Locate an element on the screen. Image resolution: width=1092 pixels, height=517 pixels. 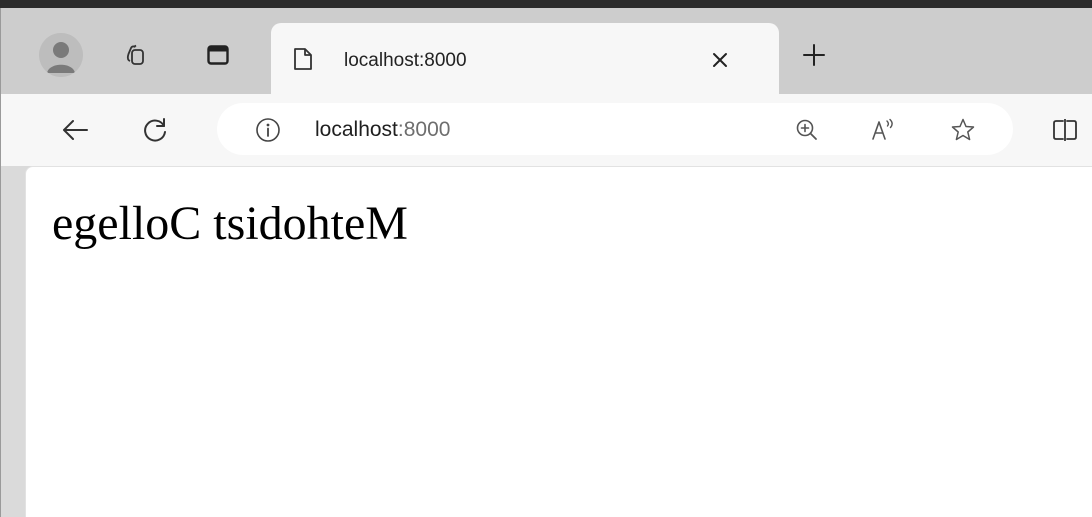
back-arrow-icon is located at coordinates (75, 130).